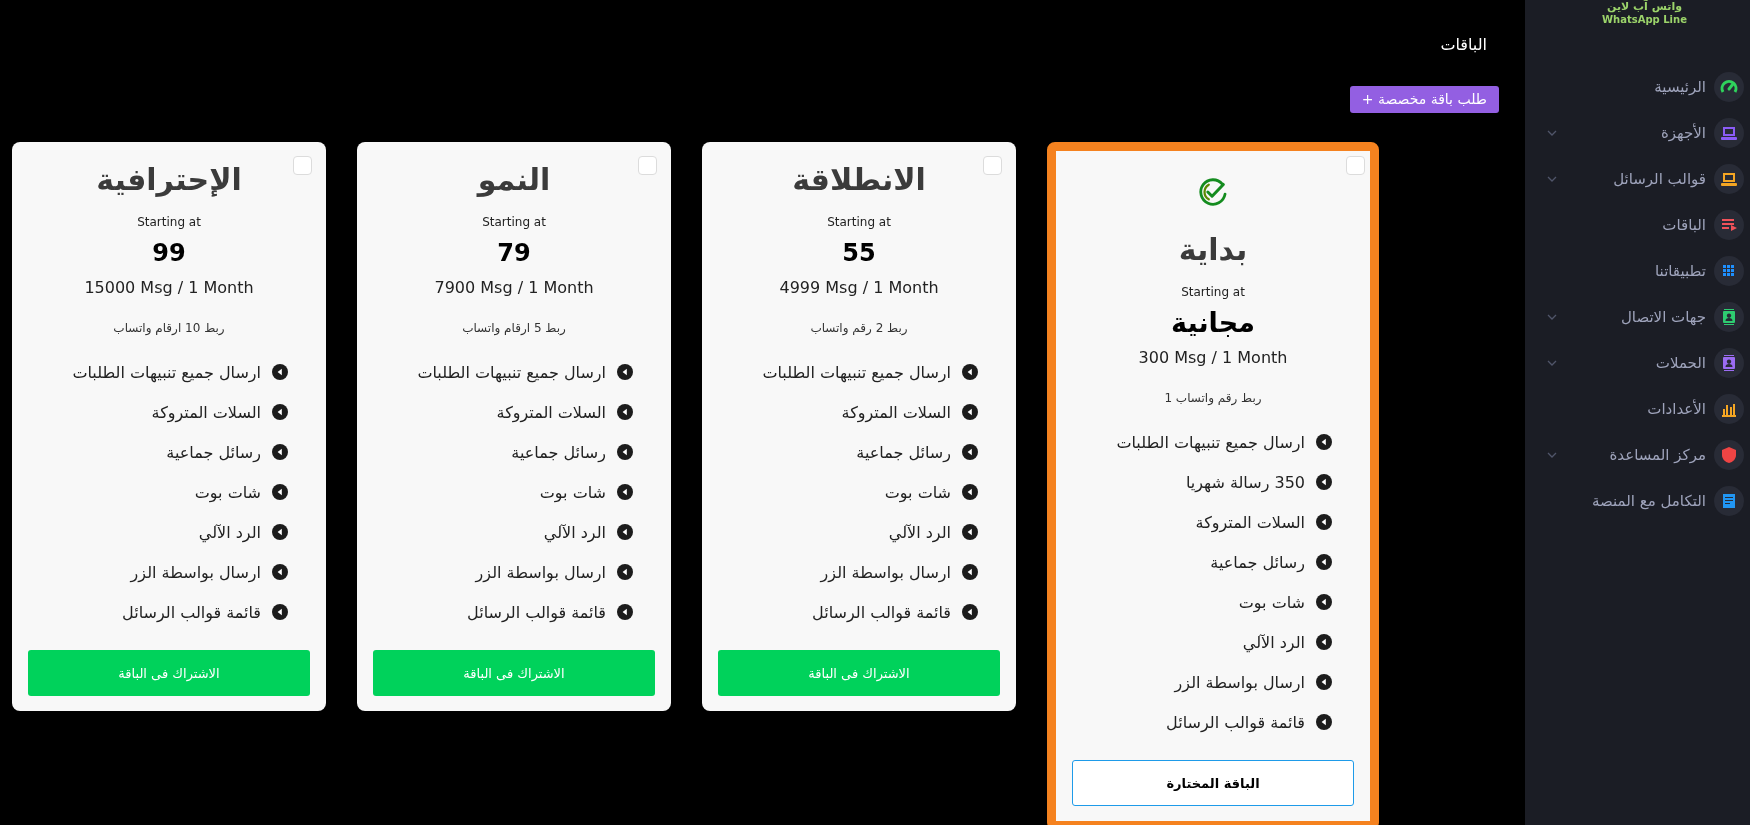  What do you see at coordinates (859, 253) in the screenshot?
I see `plan-price: 55` at bounding box center [859, 253].